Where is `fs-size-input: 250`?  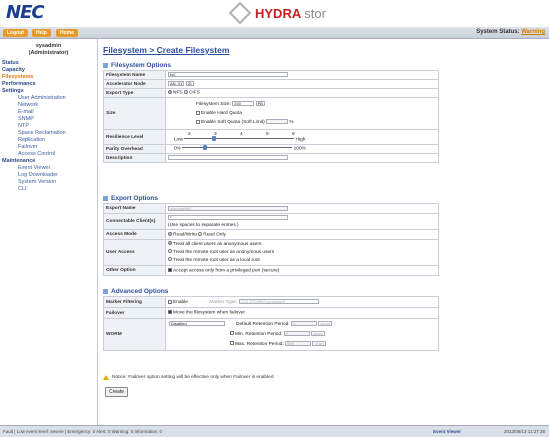 fs-size-input: 250 is located at coordinates (243, 104).